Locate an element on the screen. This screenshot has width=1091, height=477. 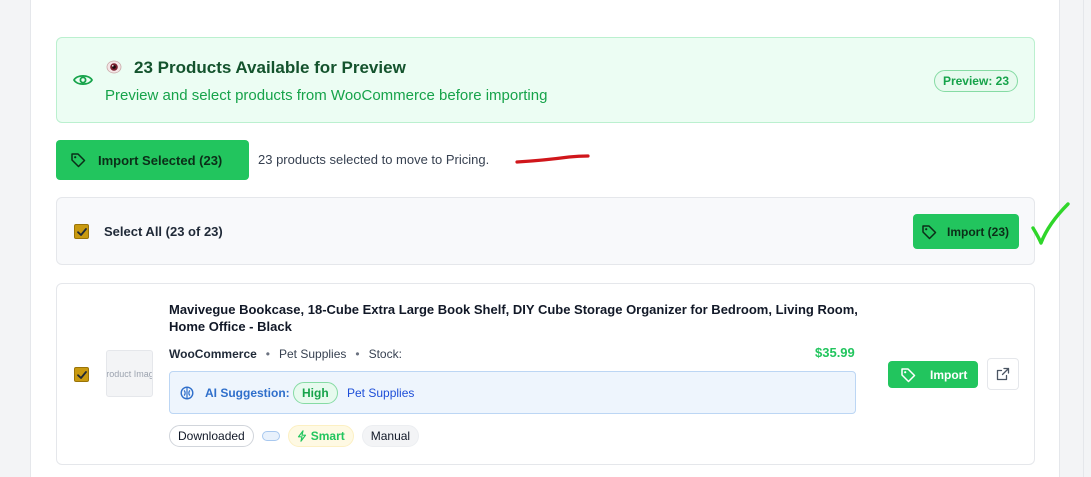
product-stock: Stock: is located at coordinates (385, 354).